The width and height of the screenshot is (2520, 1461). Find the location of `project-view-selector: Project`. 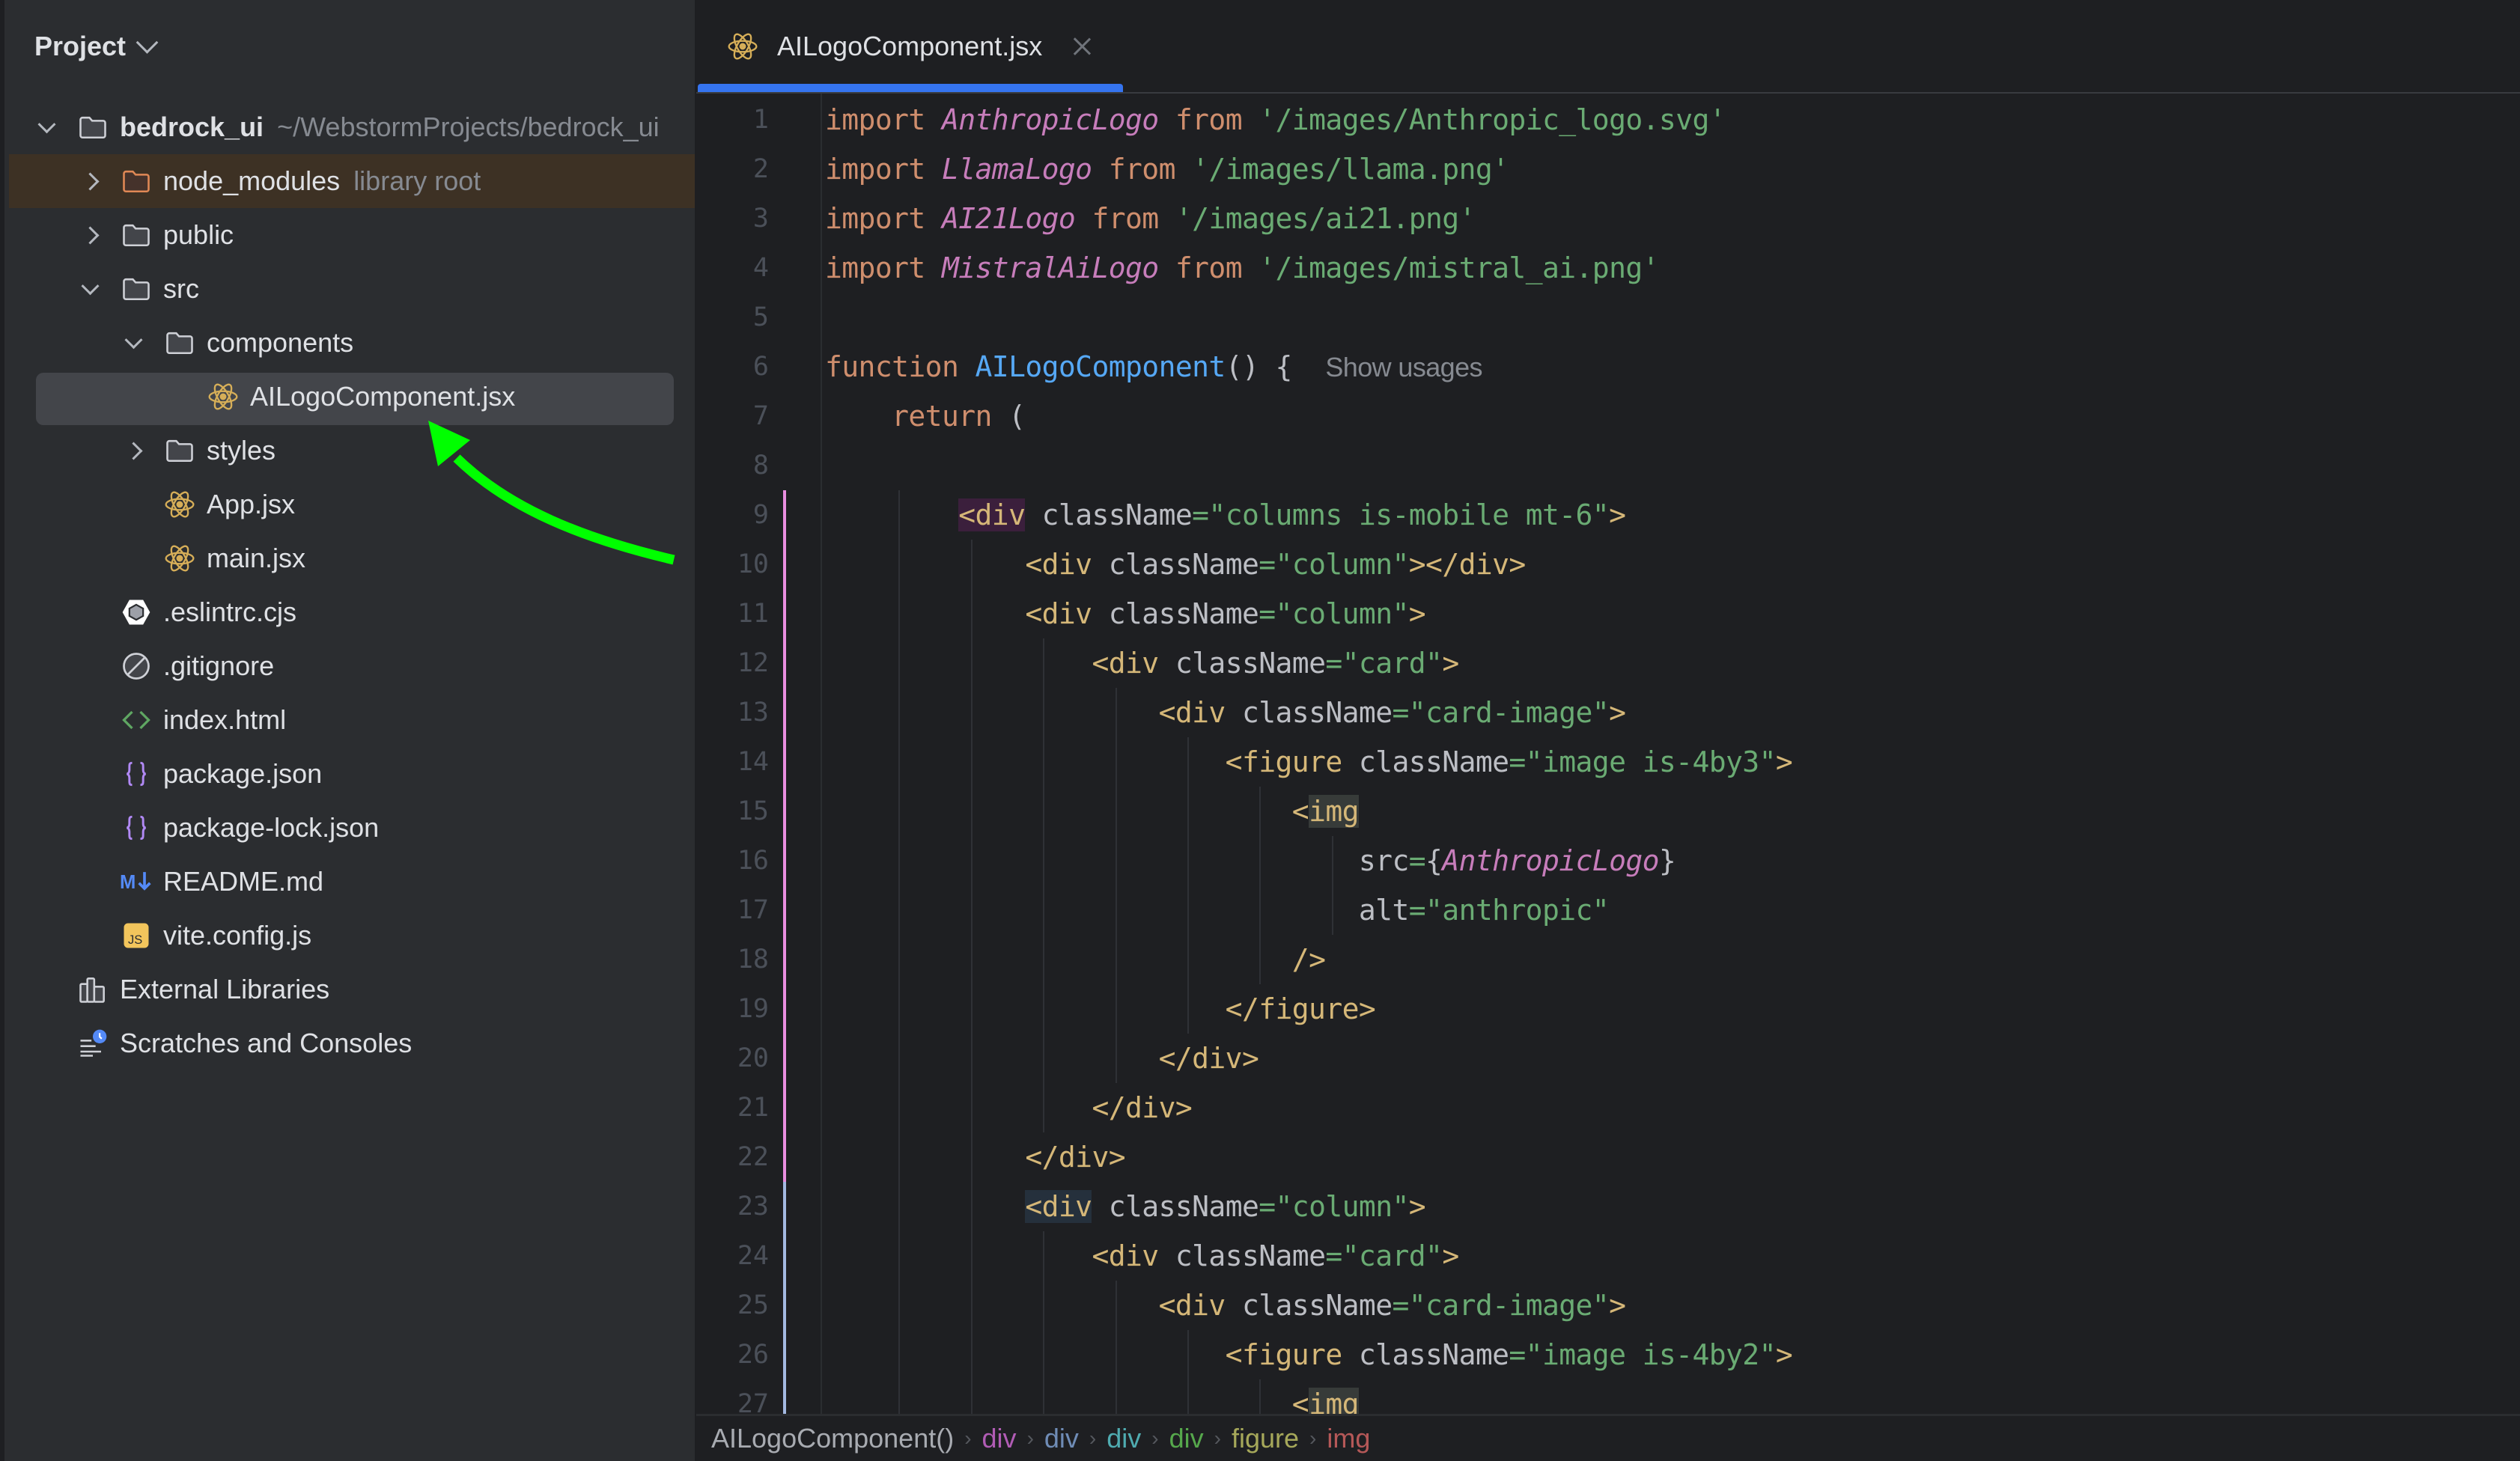

project-view-selector: Project is located at coordinates (96, 46).